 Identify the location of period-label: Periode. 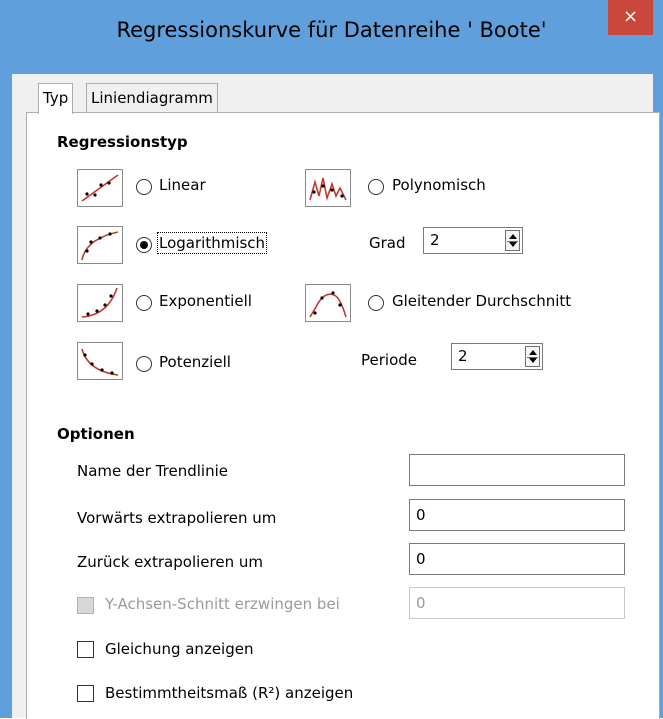
(389, 360).